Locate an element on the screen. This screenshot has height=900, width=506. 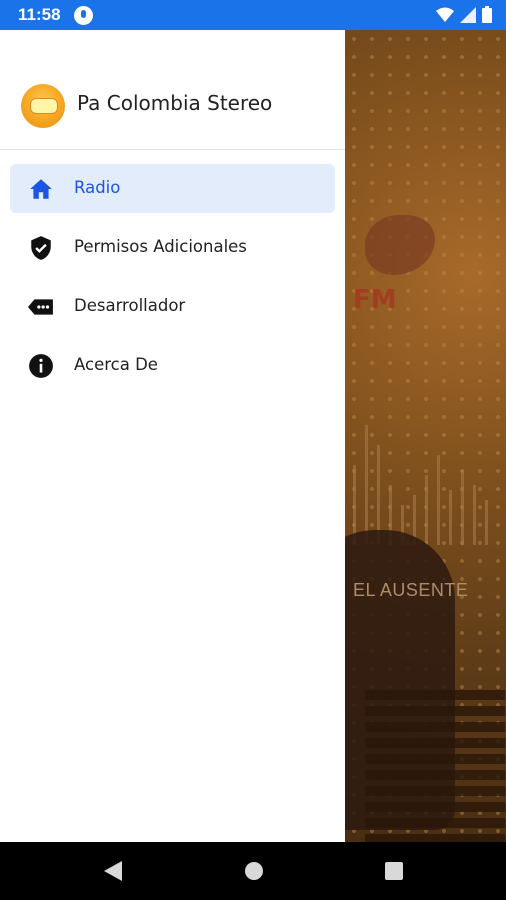
song-title: EL AUSENTE is located at coordinates (411, 590).